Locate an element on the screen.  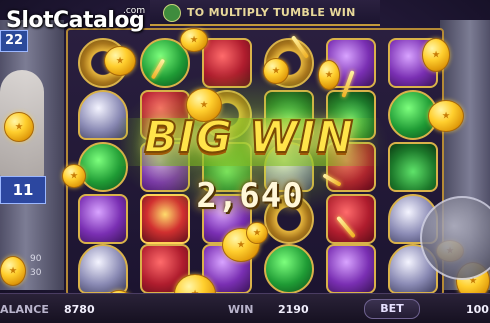
side-value-b: 30 is located at coordinates (36, 273).